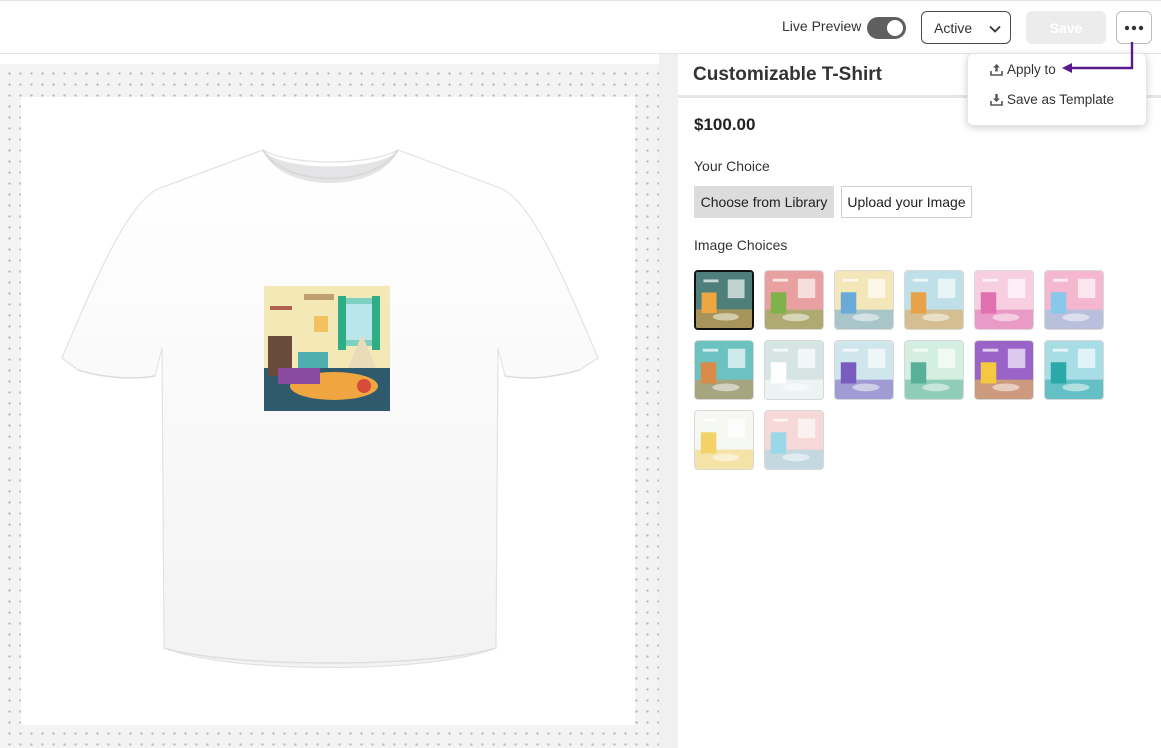 Image resolution: width=1161 pixels, height=748 pixels. Describe the element at coordinates (787, 74) in the screenshot. I see `product-title: Customizable T-Shirt` at that location.